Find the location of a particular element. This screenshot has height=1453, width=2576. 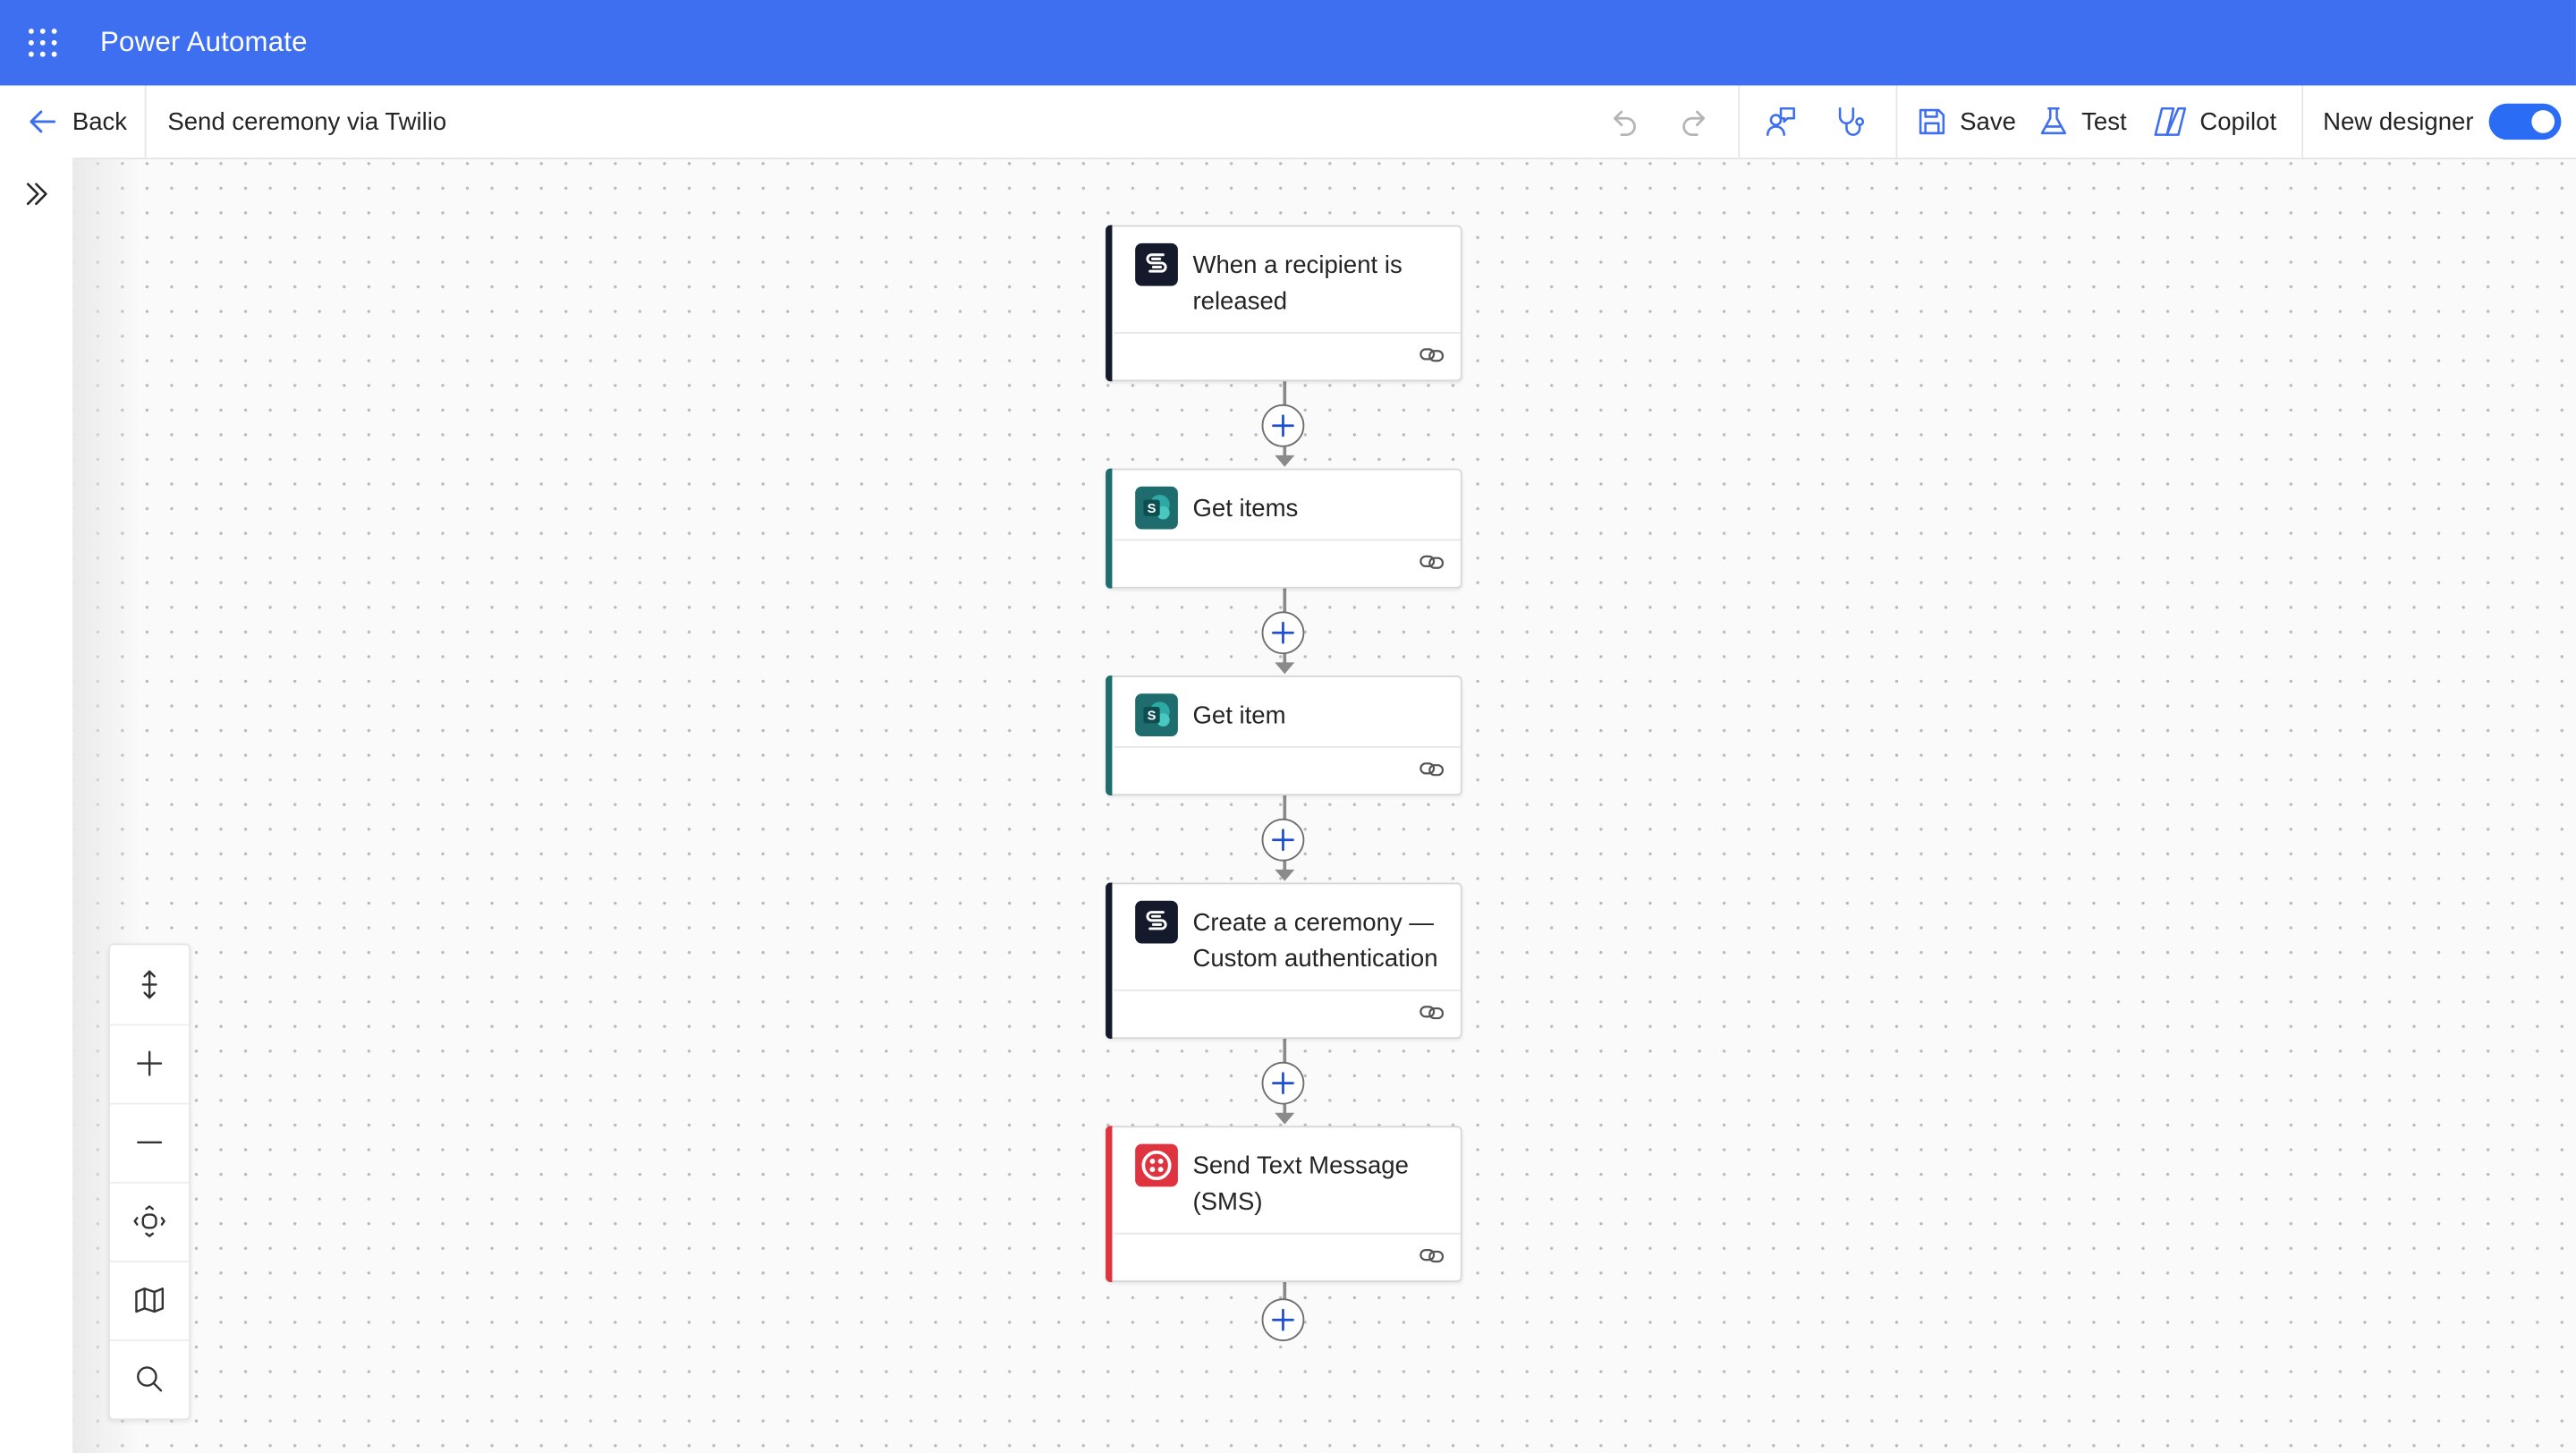

floppy-disk-icon is located at coordinates (1932, 121).